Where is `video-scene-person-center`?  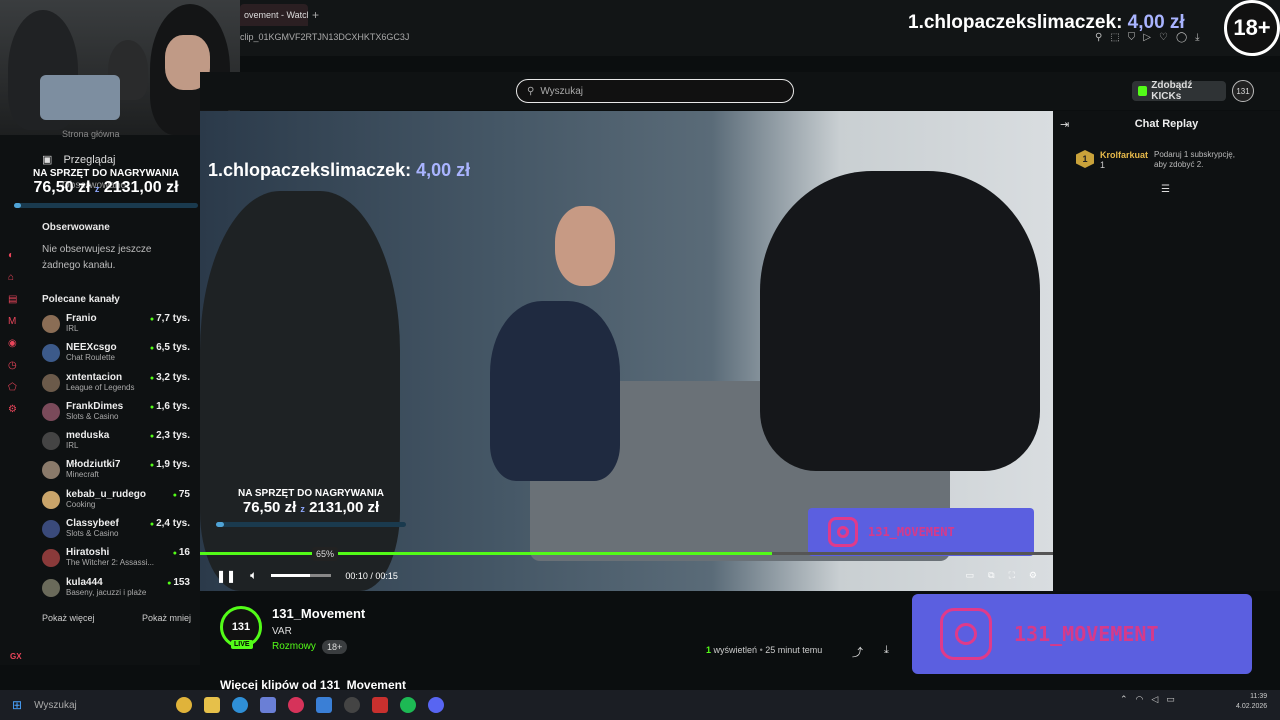
video-scene-person-center is located at coordinates (555, 391).